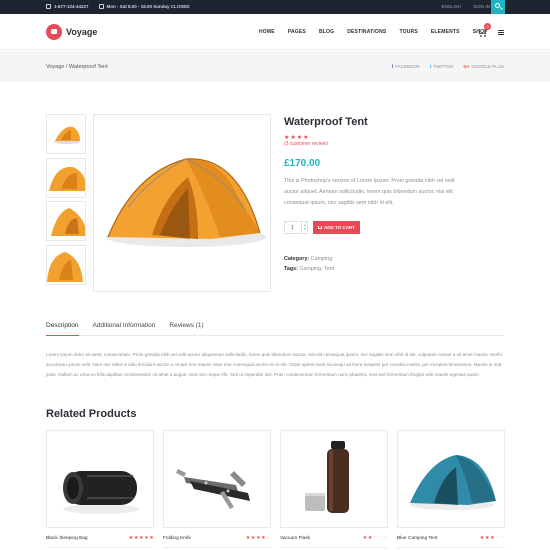 This screenshot has width=550, height=550. I want to click on hours: Mon - Sat 8.00 - 18.00 Sunday CLOSED, so click(144, 6).